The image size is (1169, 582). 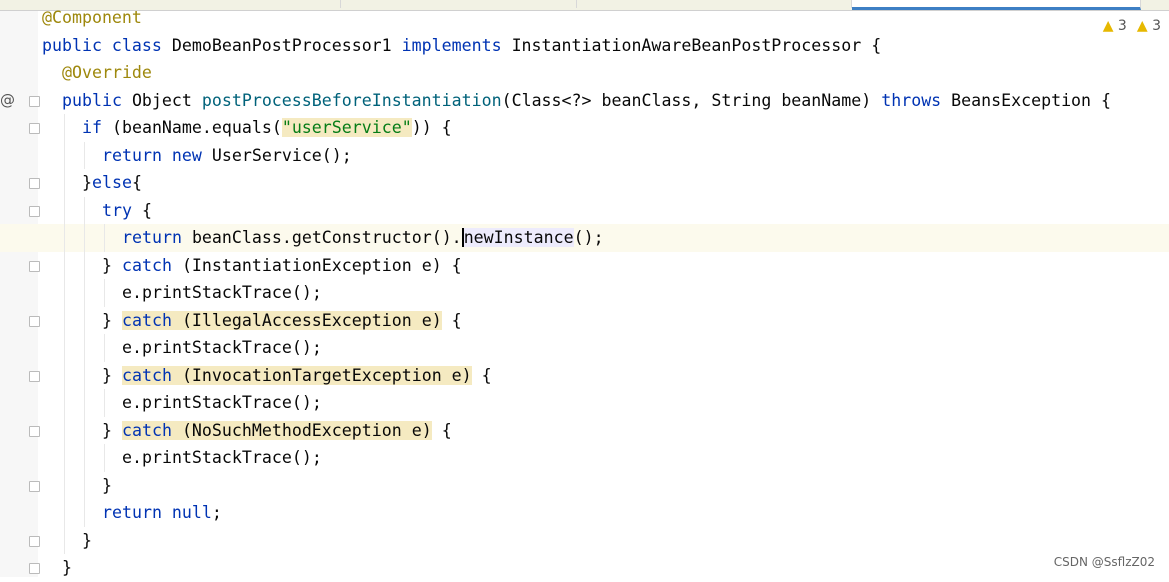 What do you see at coordinates (584, 210) in the screenshot?
I see `code-line: try {` at bounding box center [584, 210].